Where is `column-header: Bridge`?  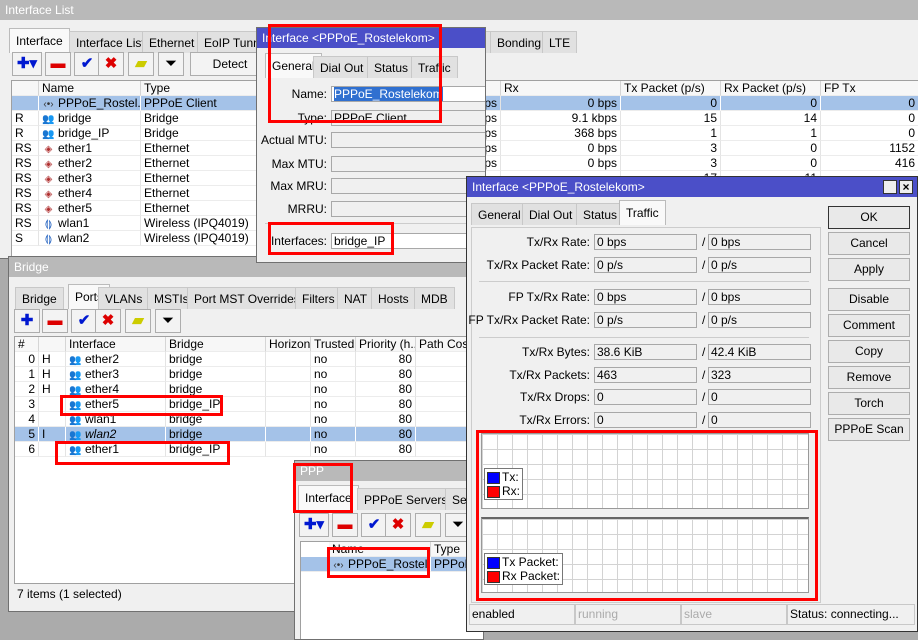
column-header: Bridge is located at coordinates (216, 344).